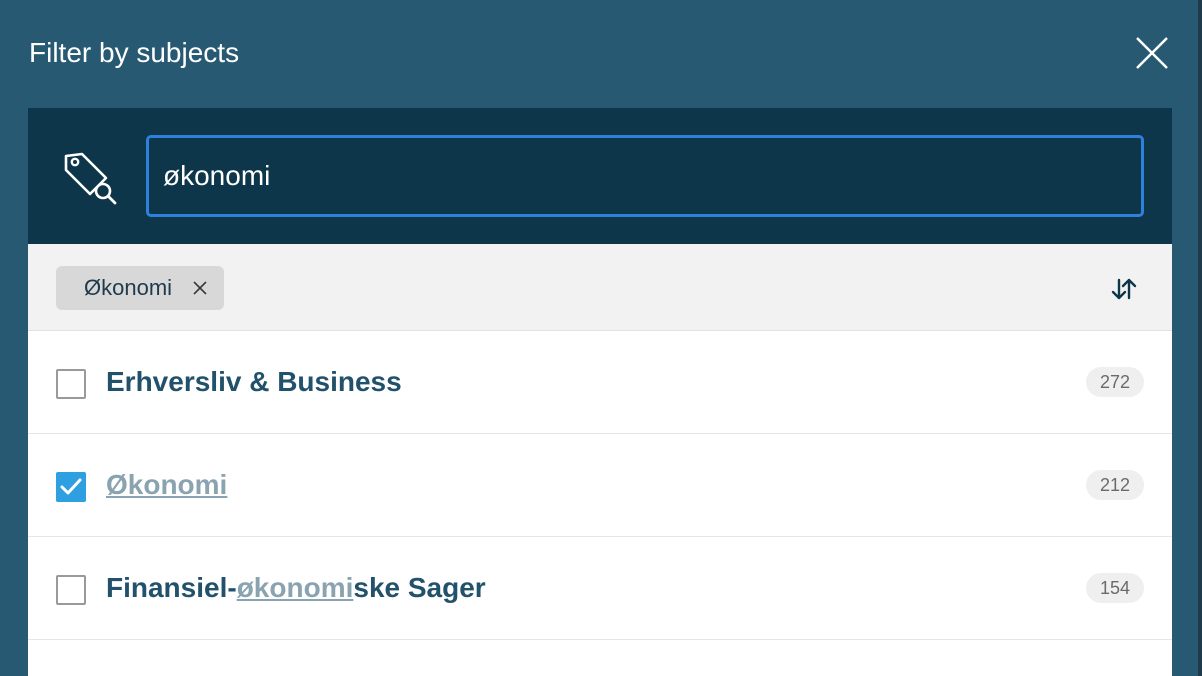  Describe the element at coordinates (90, 178) in the screenshot. I see `tag-search-icon` at that location.